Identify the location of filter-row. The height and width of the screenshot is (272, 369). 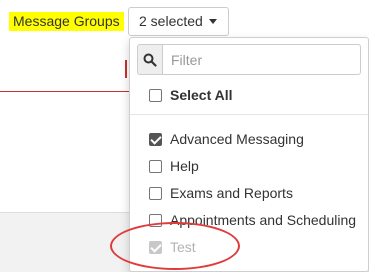
(249, 59).